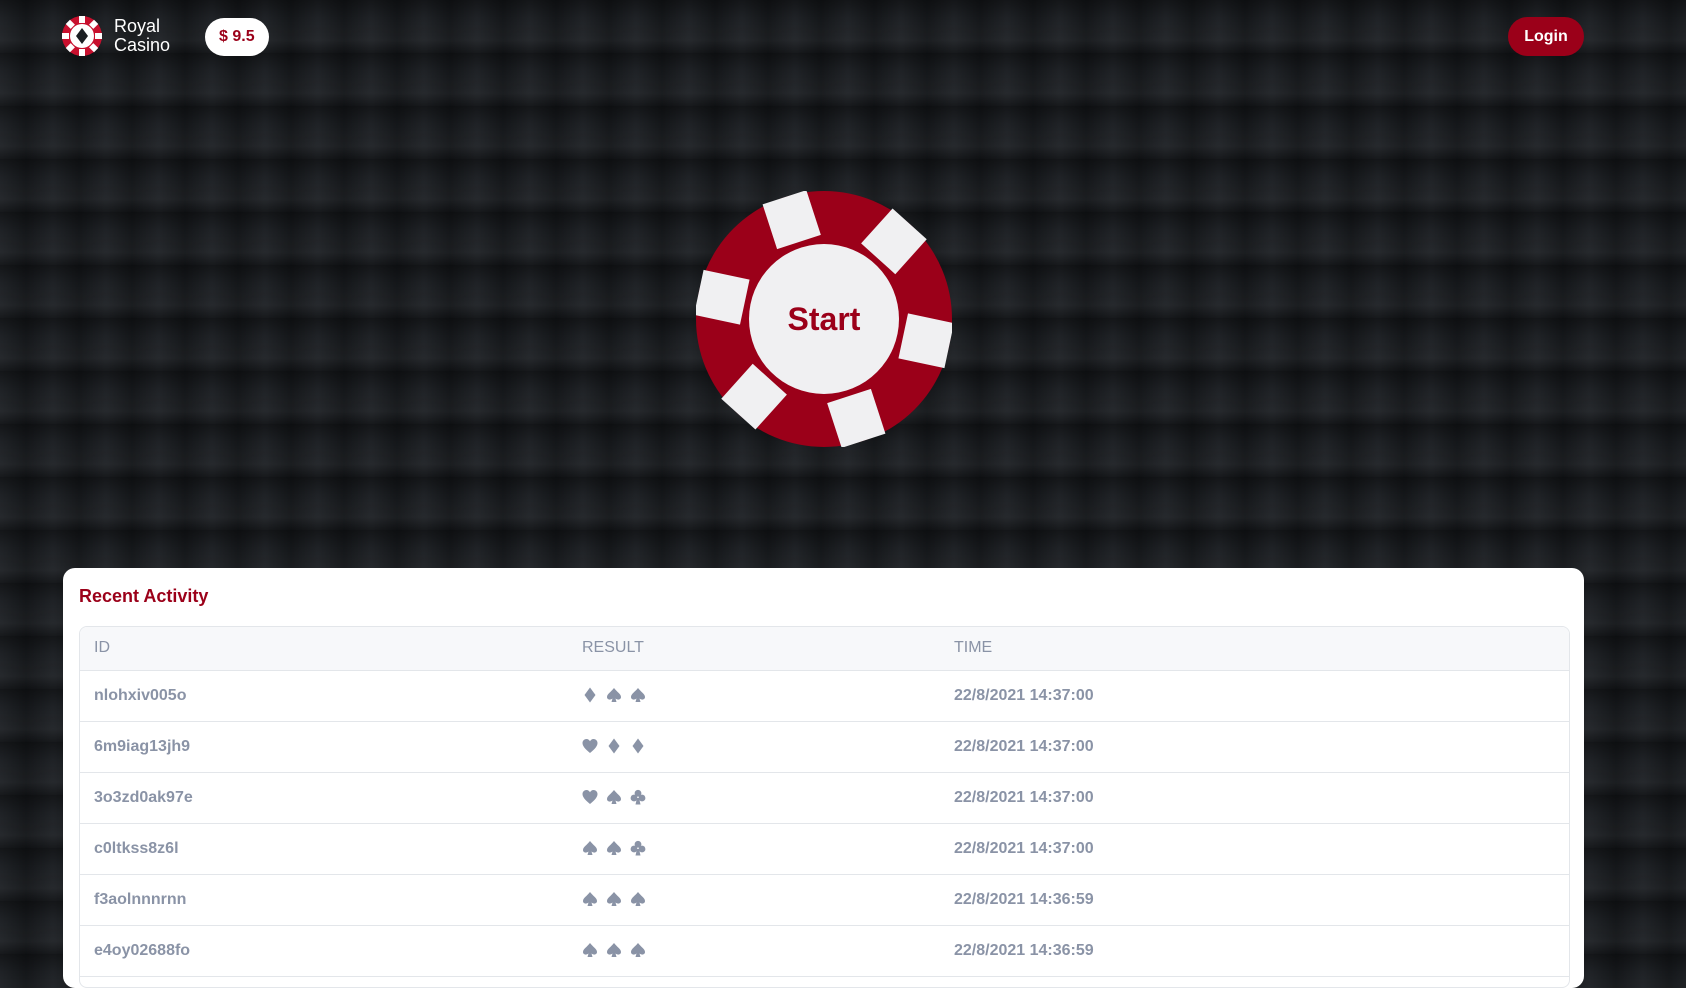  What do you see at coordinates (144, 596) in the screenshot?
I see `panel-title: Recent Activity` at bounding box center [144, 596].